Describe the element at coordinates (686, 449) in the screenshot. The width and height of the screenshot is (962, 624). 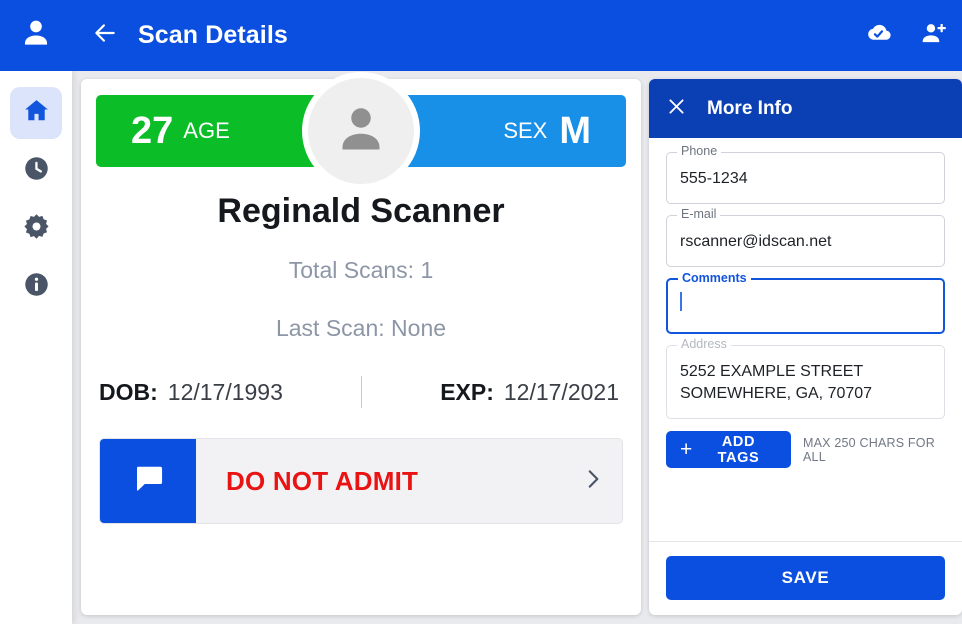
I see `plus-icon: +` at that location.